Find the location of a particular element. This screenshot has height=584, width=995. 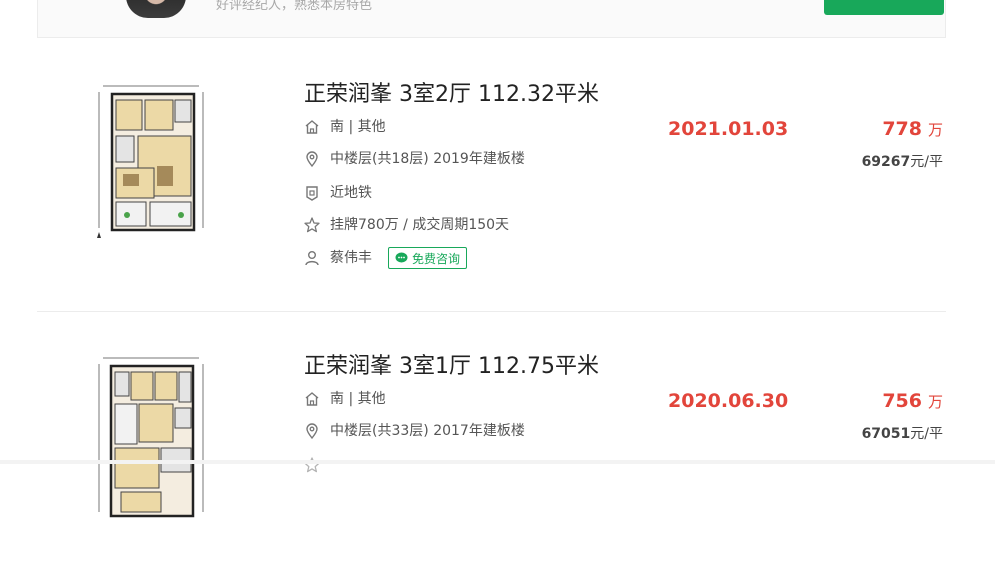

total-price: 778 万 is located at coordinates (912, 129).